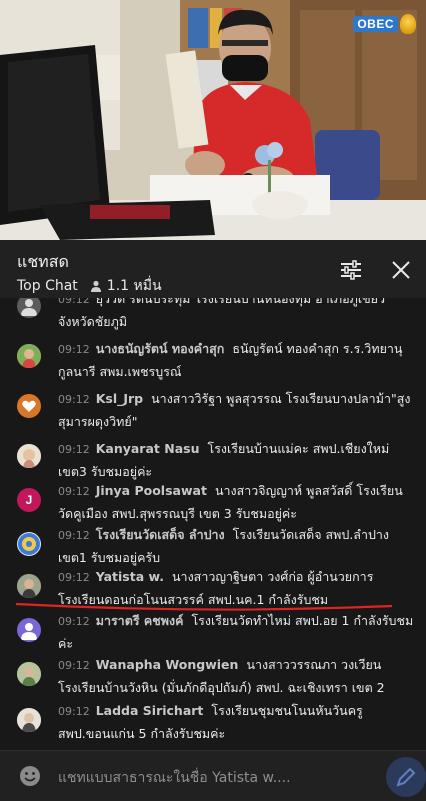  Describe the element at coordinates (401, 270) in the screenshot. I see `close-icon` at that location.